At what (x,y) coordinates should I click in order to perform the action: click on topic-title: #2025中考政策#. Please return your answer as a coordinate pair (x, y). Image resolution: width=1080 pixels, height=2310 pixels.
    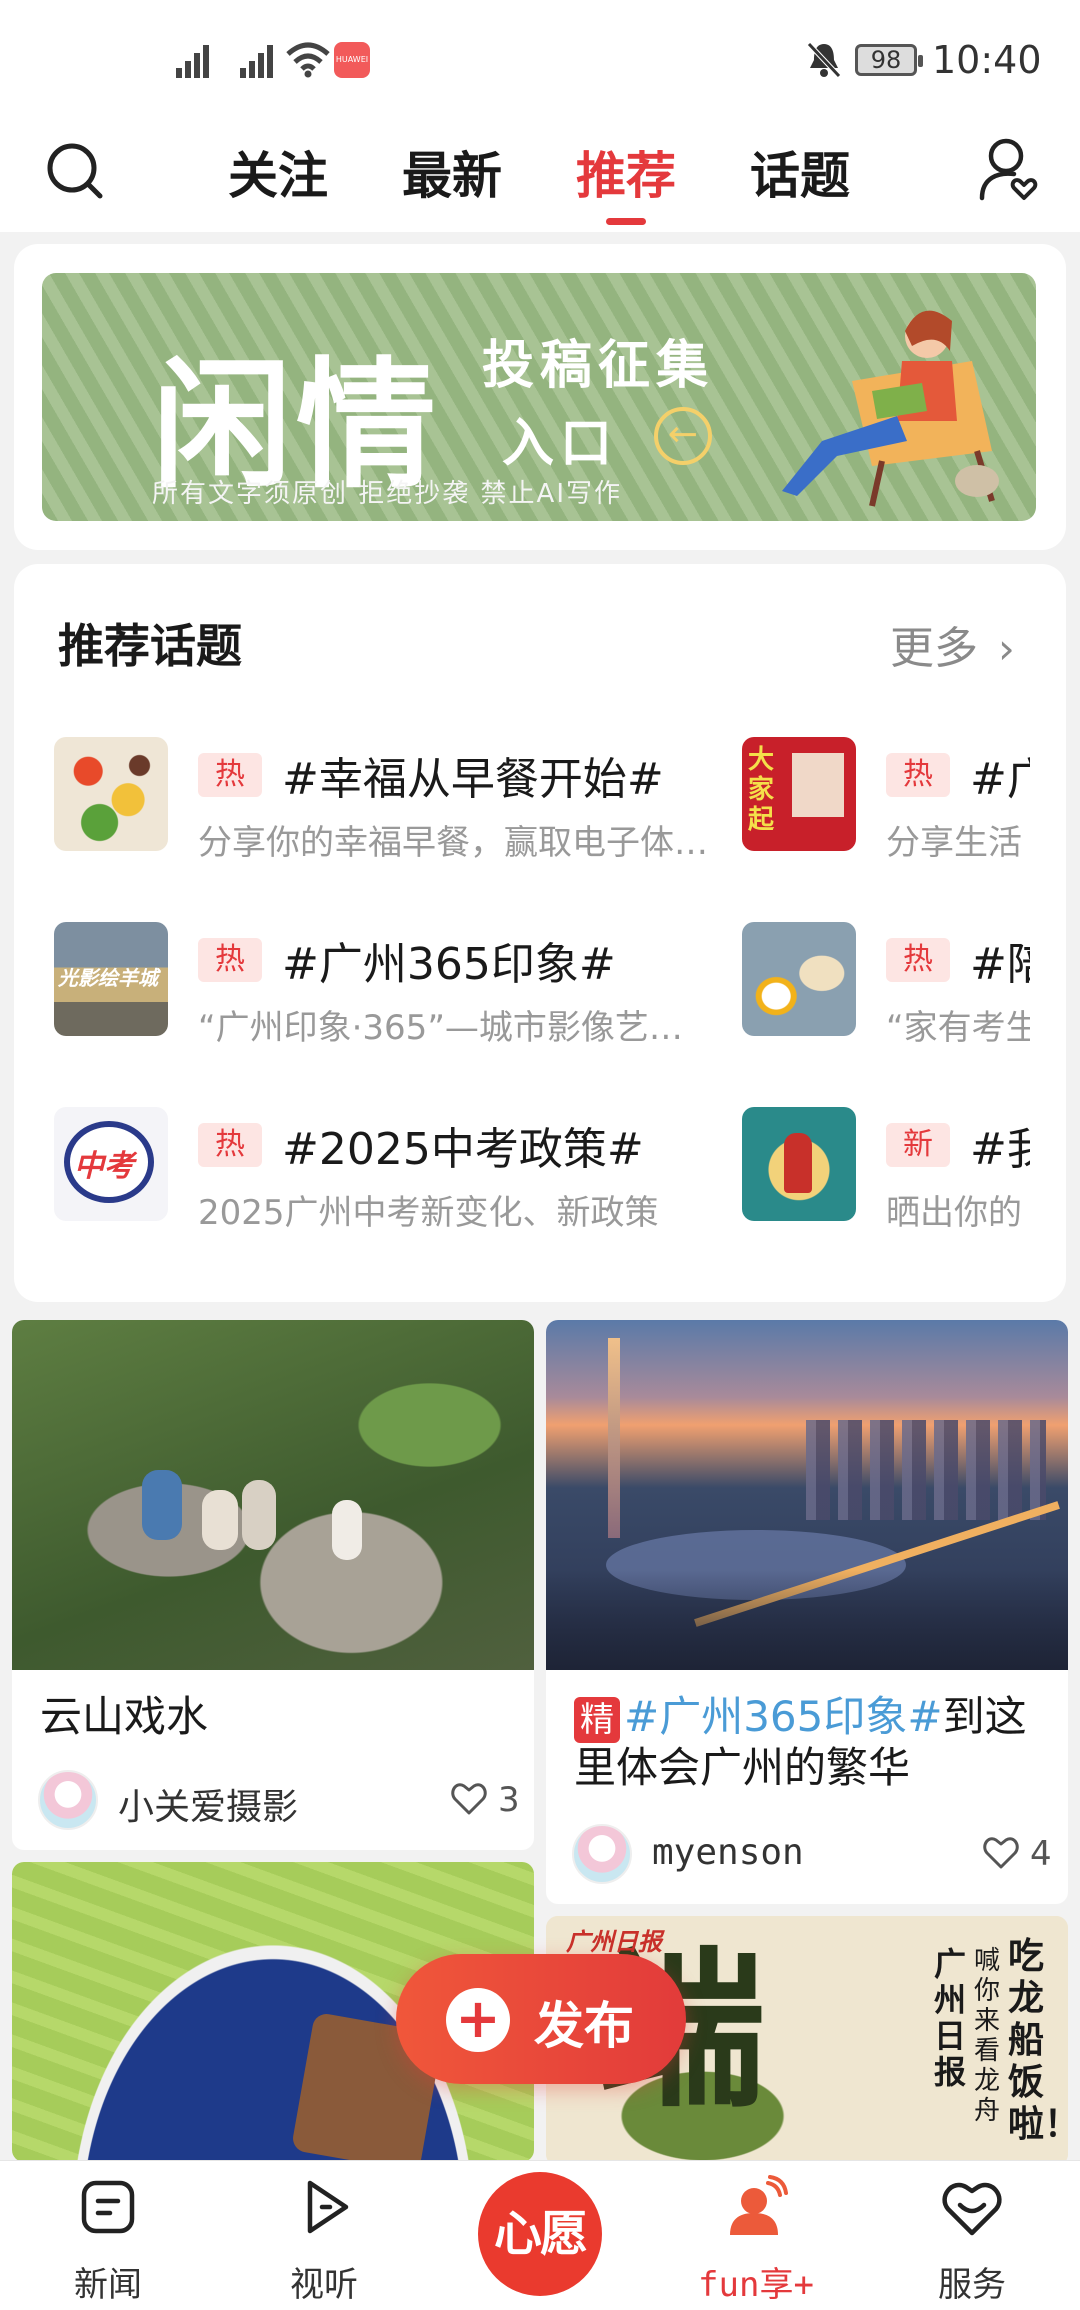
    Looking at the image, I should click on (463, 1149).